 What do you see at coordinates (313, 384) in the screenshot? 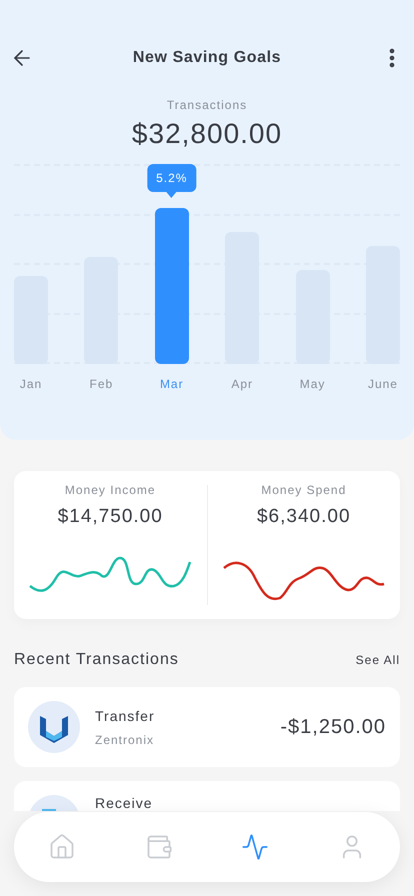
I see `month-label: May` at bounding box center [313, 384].